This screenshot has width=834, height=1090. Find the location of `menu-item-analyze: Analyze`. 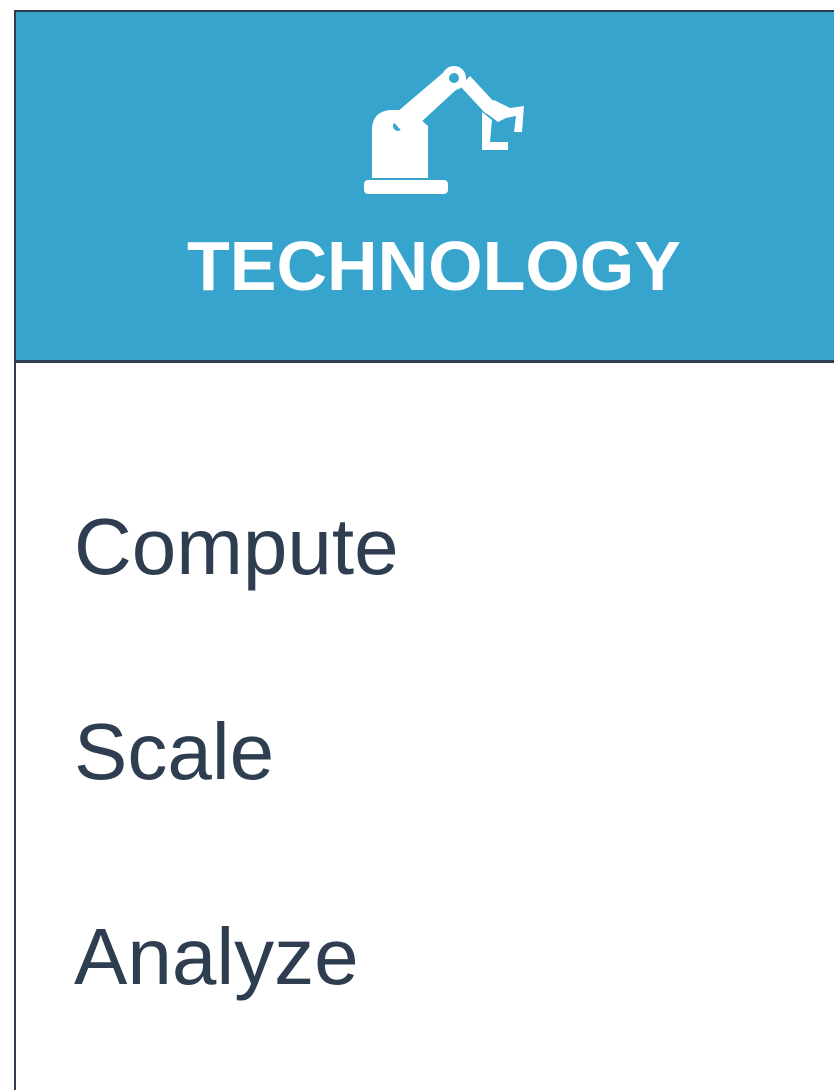

menu-item-analyze: Analyze is located at coordinates (216, 957).